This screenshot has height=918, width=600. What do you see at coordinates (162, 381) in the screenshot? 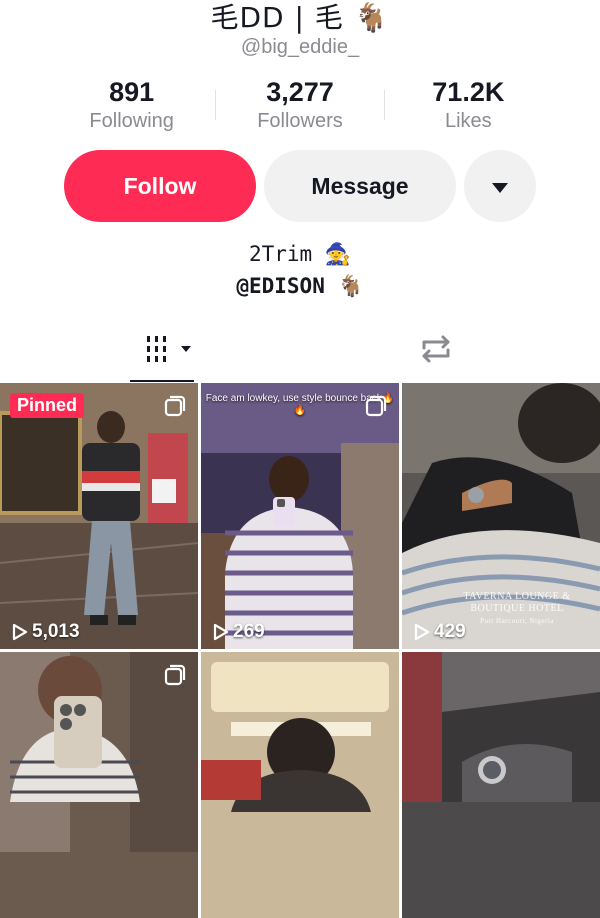
I see `active-tab-indicator` at bounding box center [162, 381].